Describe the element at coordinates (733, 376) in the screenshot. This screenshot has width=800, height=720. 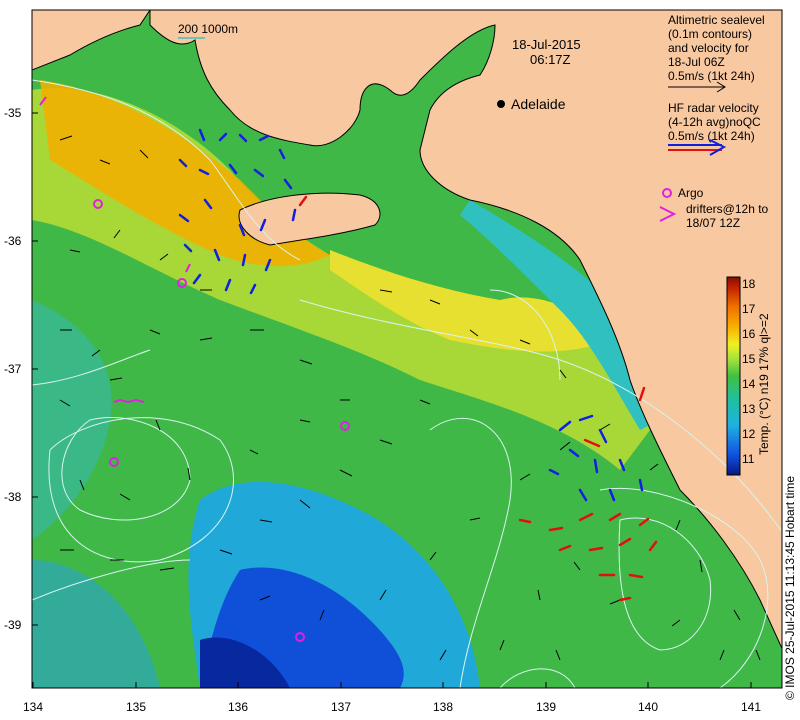
I see `colorbar` at that location.